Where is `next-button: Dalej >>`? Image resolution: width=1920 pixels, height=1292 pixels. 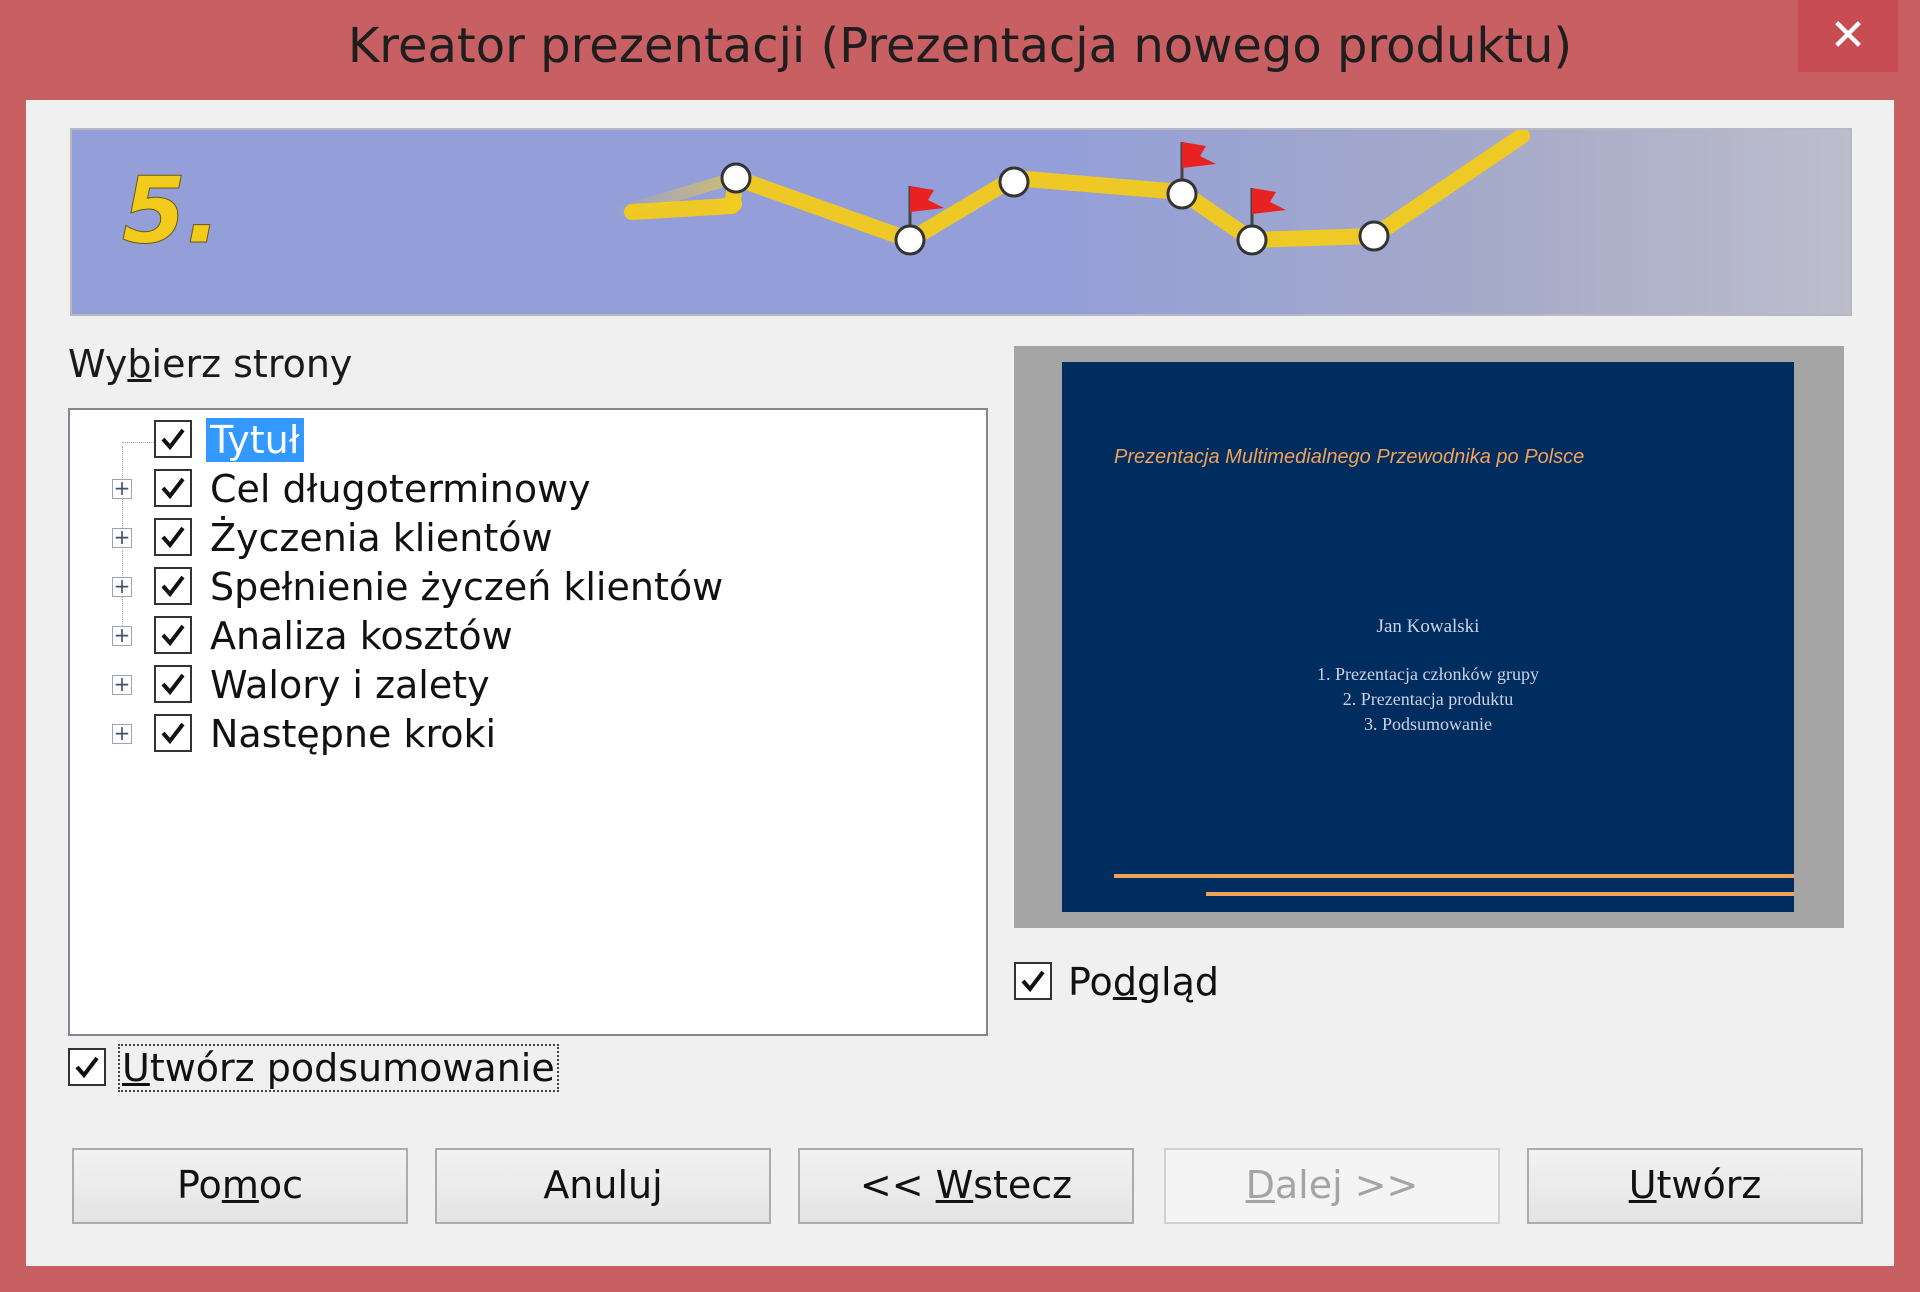 next-button: Dalej >> is located at coordinates (1332, 1186).